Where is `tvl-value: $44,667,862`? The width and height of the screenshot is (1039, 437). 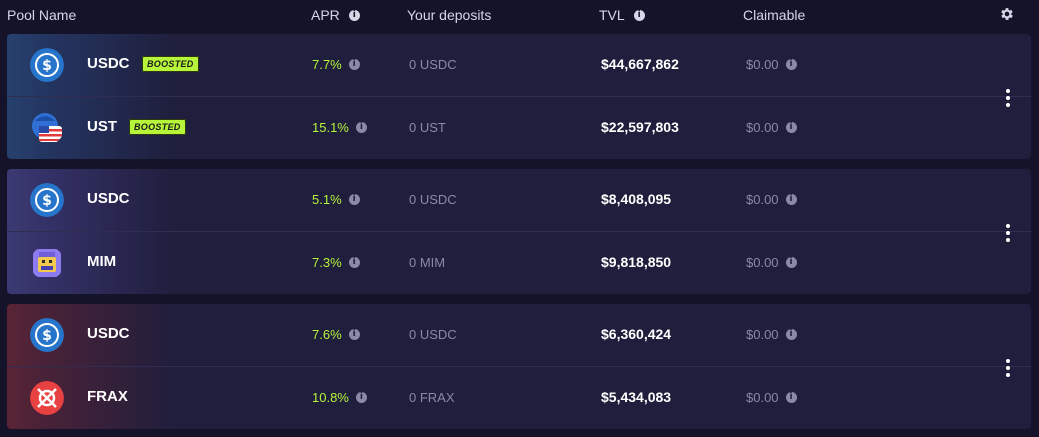 tvl-value: $44,667,862 is located at coordinates (640, 64).